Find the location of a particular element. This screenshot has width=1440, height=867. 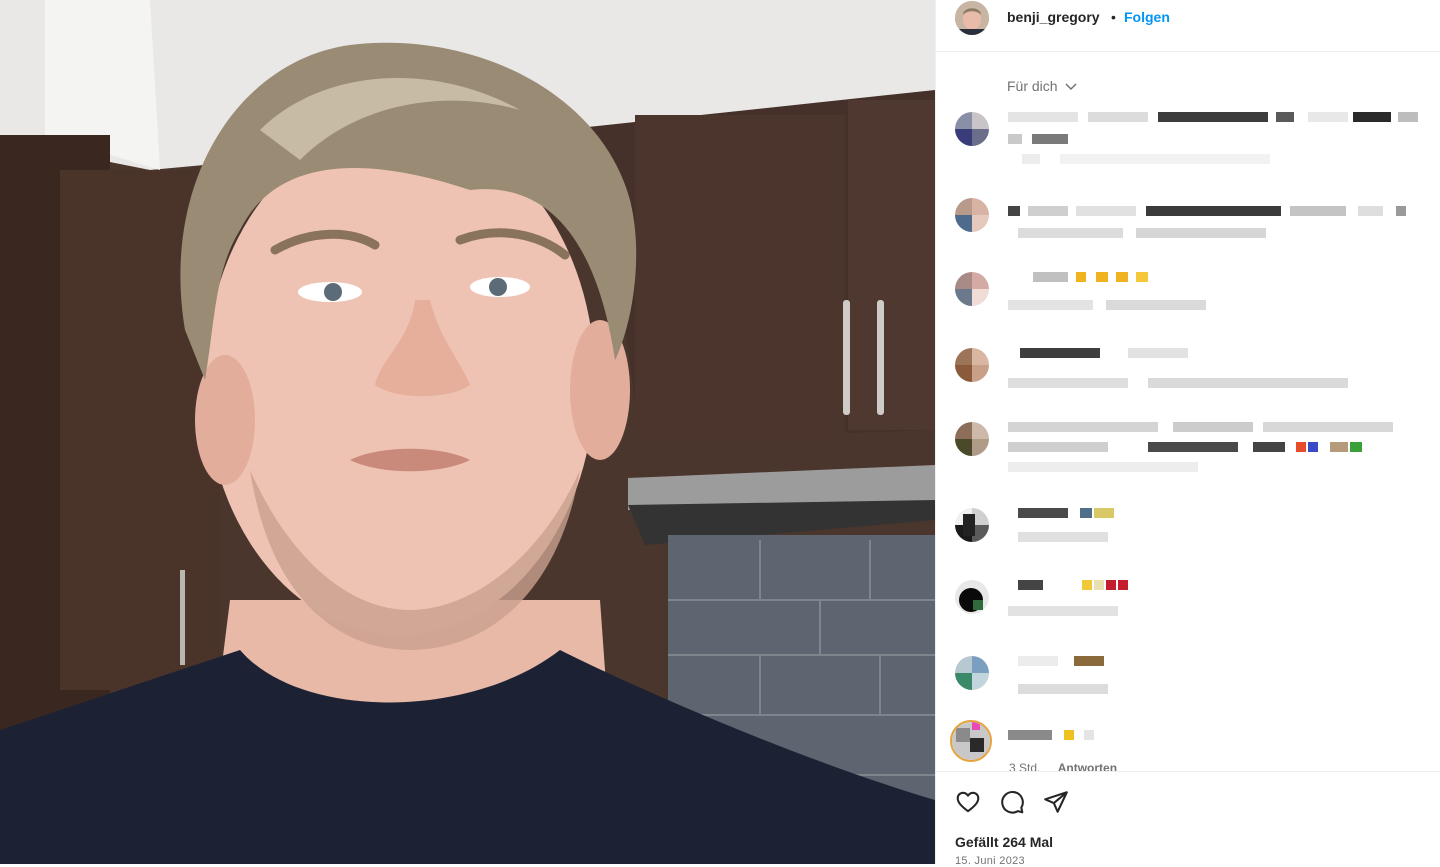

comments-filter-label: Für dich is located at coordinates (1032, 86).